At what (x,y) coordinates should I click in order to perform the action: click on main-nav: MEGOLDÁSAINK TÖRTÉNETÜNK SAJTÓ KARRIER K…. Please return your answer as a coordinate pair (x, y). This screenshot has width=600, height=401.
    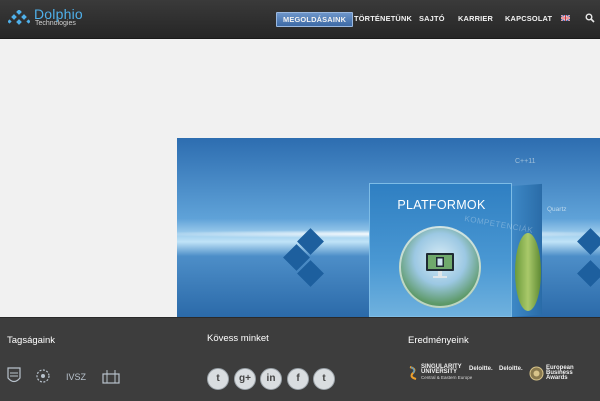
    Looking at the image, I should click on (300, 19).